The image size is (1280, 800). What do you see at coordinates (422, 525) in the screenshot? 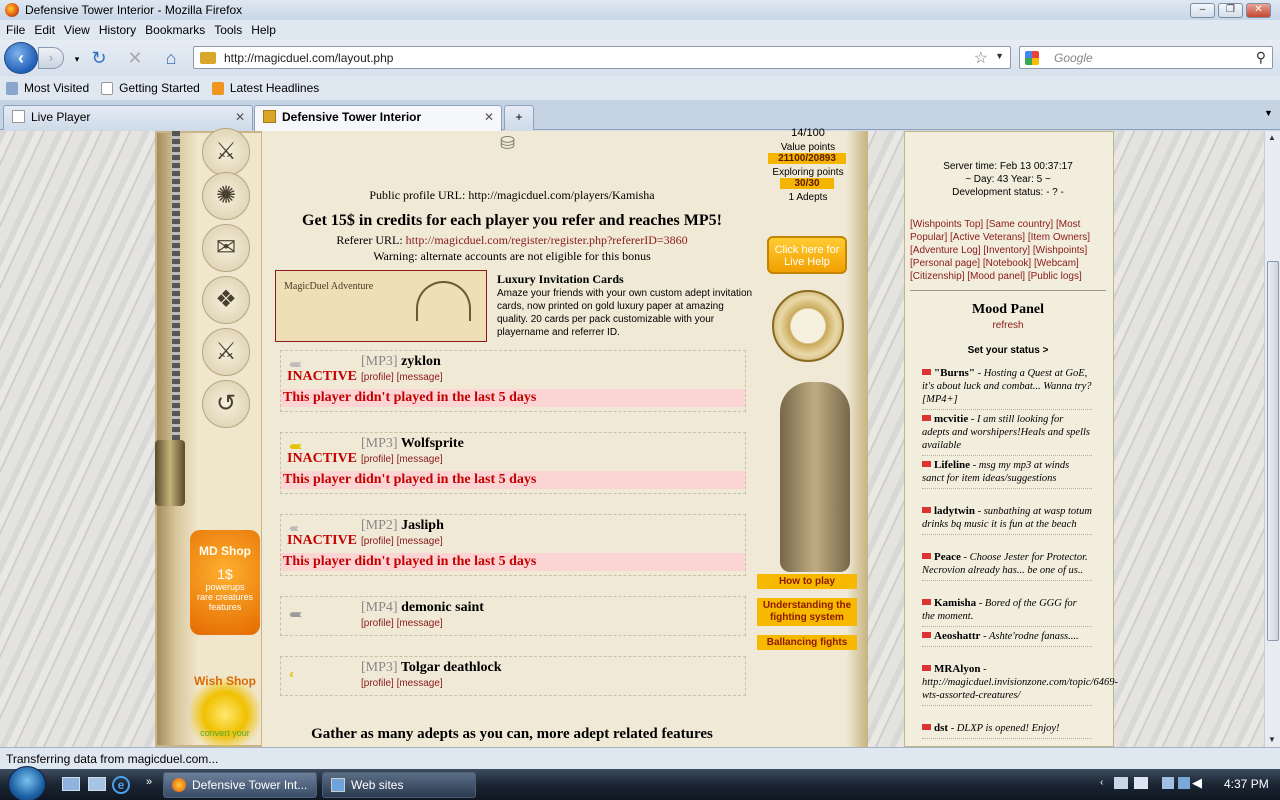
I see `player-name: Jasliph` at bounding box center [422, 525].